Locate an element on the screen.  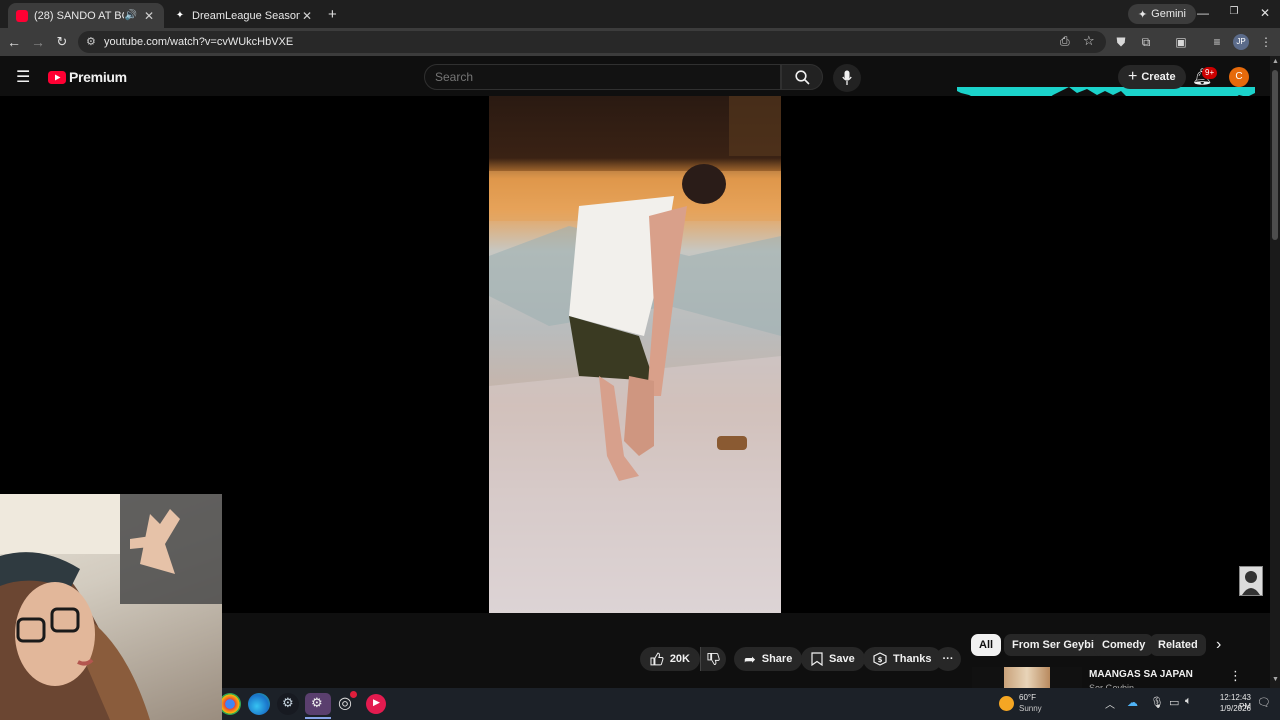
tab-youtube: (28) SANDO AT BOXERS - Y 🔊 ✕ is located at coordinates (86, 15).